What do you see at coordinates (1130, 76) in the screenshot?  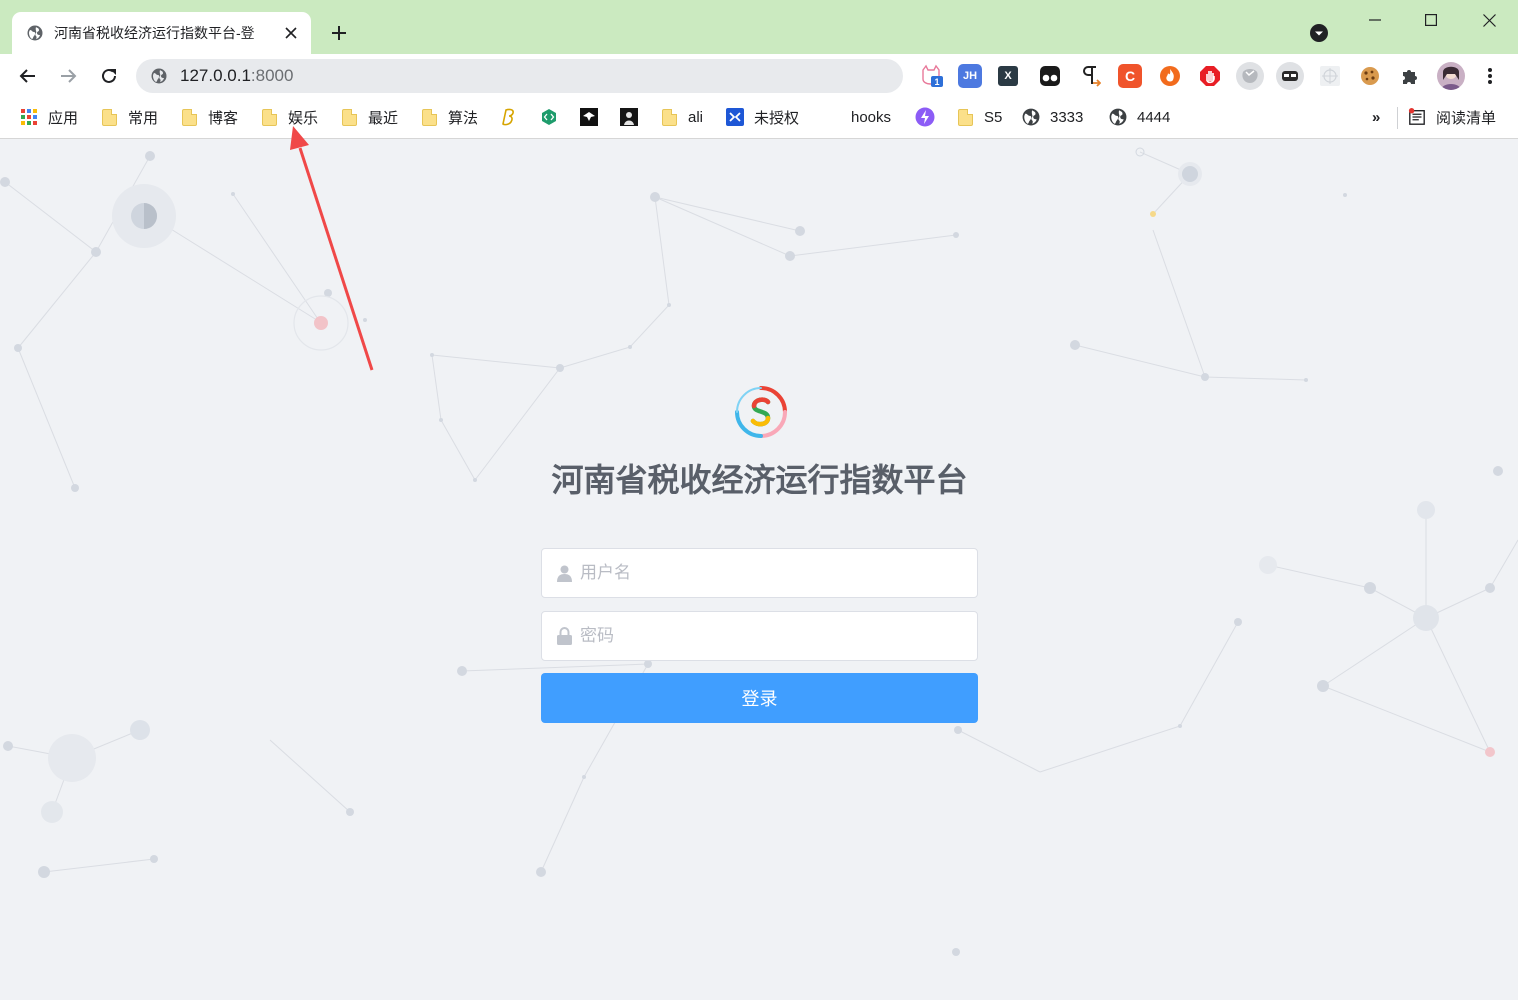 I see `c-extension-icon: C` at bounding box center [1130, 76].